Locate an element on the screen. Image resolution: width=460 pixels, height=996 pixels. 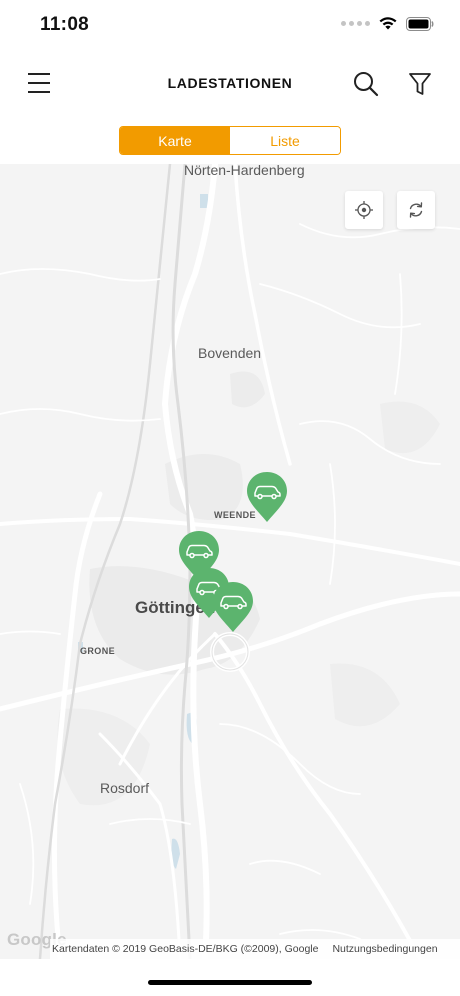
crosshair-icon is located at coordinates (364, 210).